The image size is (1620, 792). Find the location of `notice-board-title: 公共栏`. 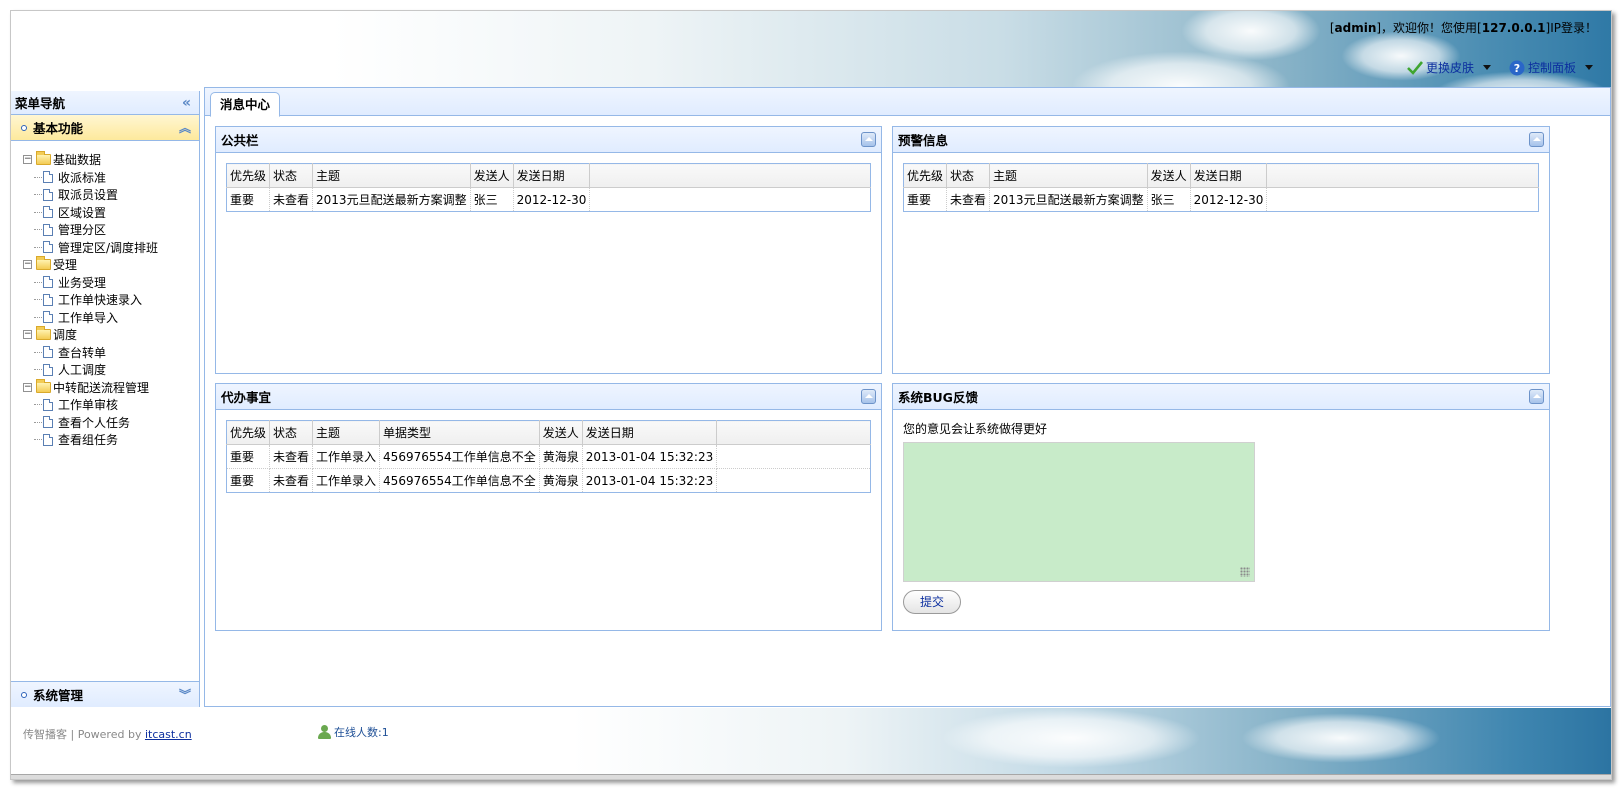

notice-board-title: 公共栏 is located at coordinates (240, 140).